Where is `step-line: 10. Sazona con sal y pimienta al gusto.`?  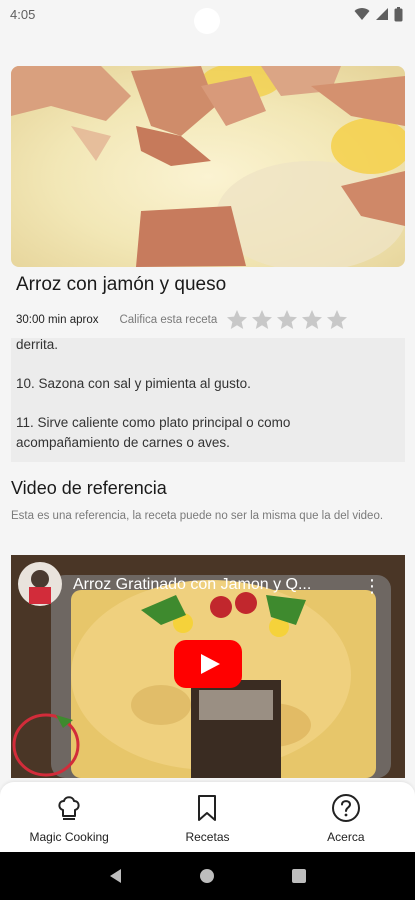 step-line: 10. Sazona con sal y pimienta al gusto. is located at coordinates (133, 383).